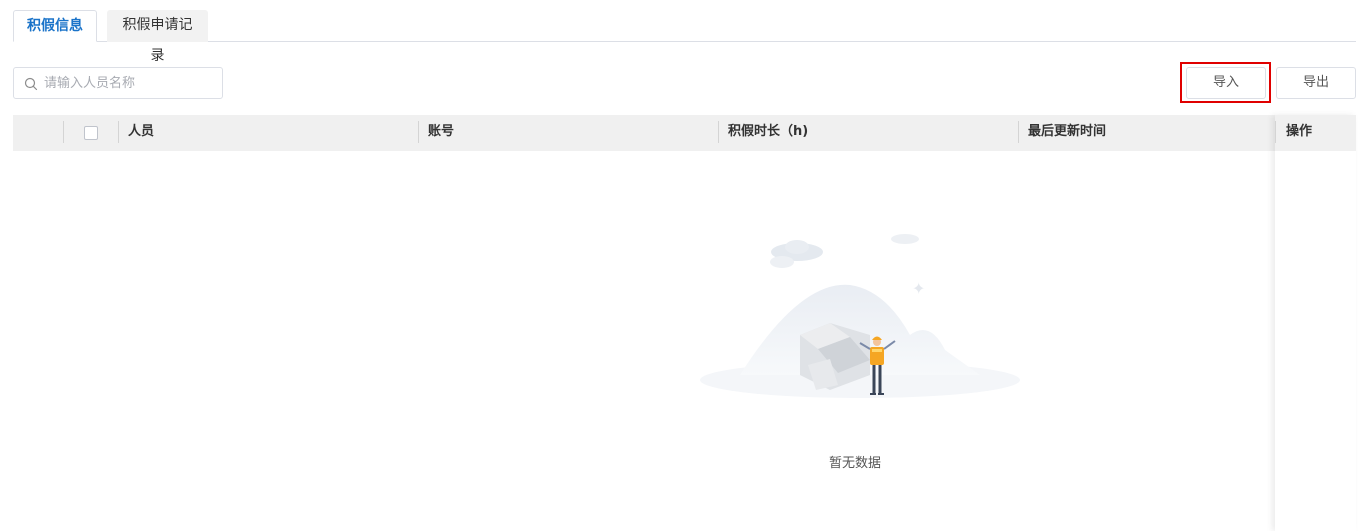  I want to click on column-header-actions: 操作, so click(1299, 131).